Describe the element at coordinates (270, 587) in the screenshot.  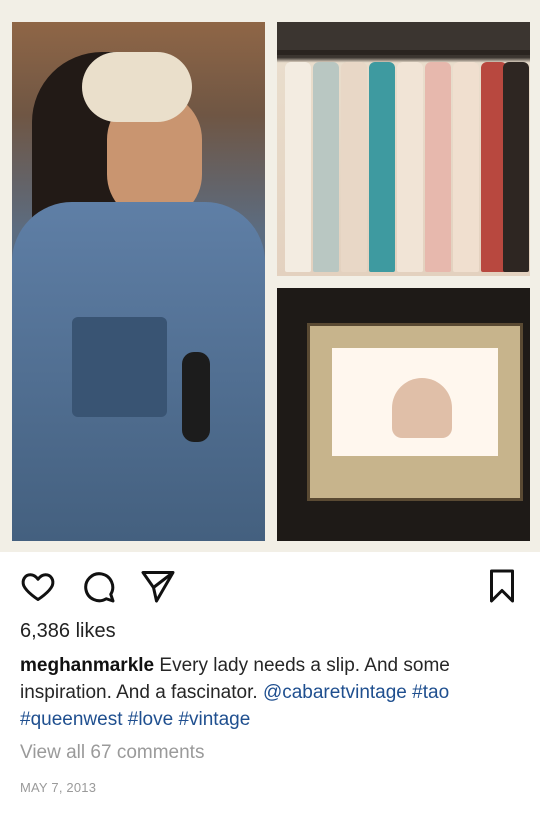
I see `post-actions-bar` at that location.